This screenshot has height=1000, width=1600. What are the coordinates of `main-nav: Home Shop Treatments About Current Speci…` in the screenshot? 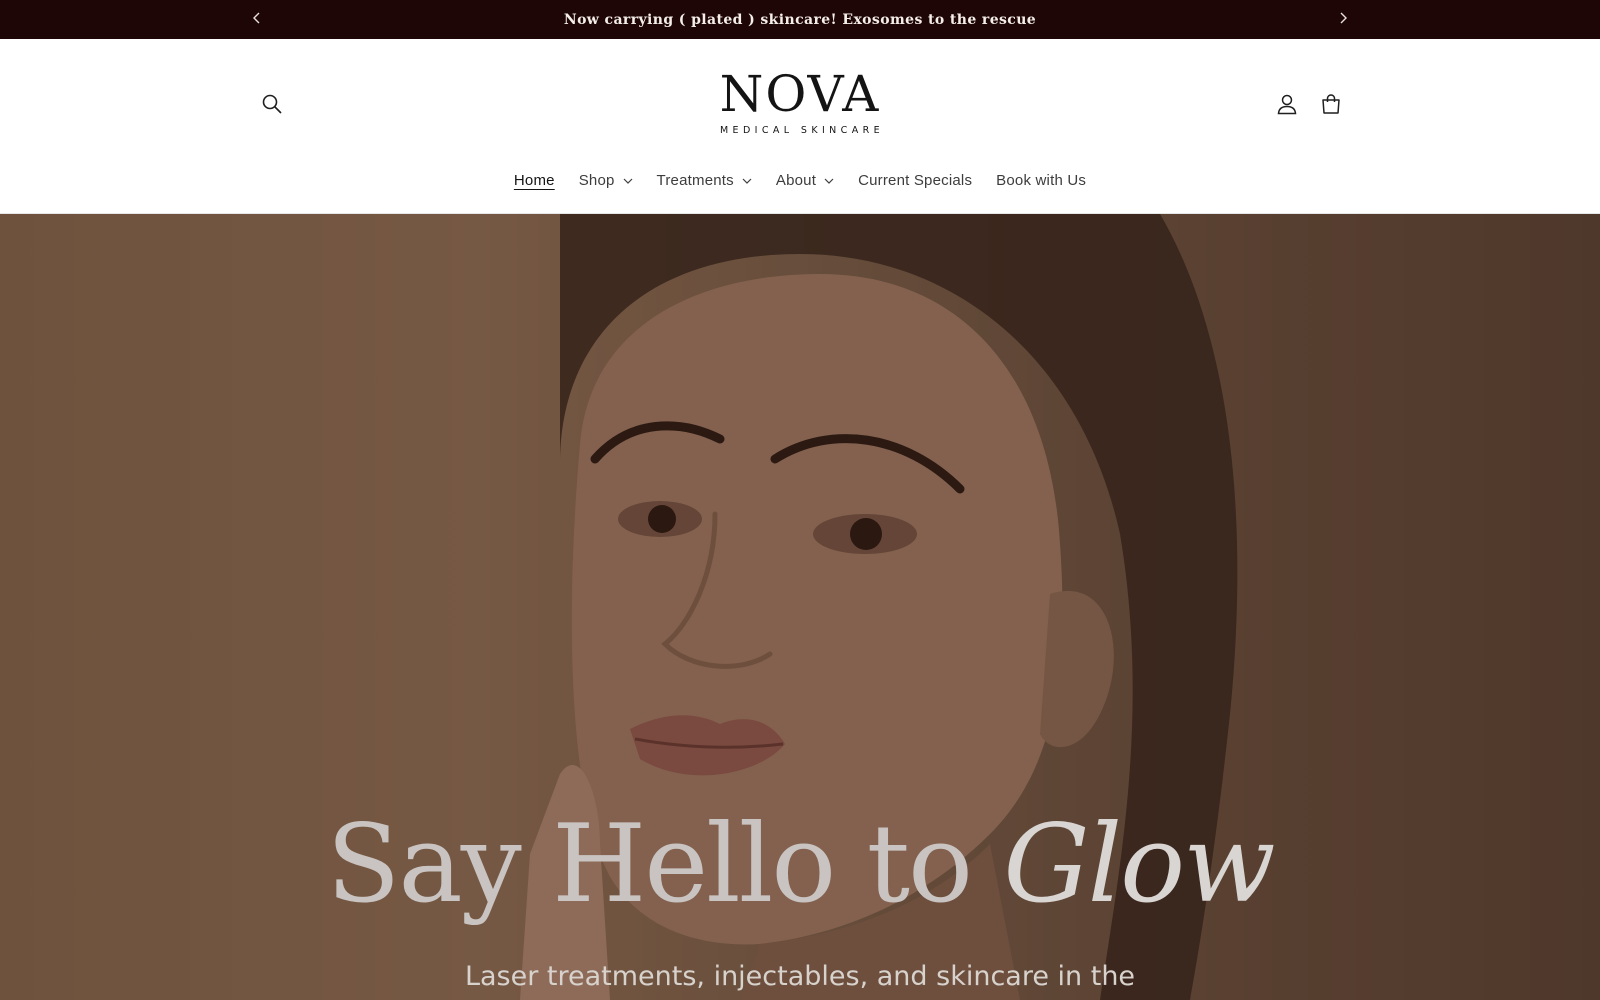 It's located at (800, 180).